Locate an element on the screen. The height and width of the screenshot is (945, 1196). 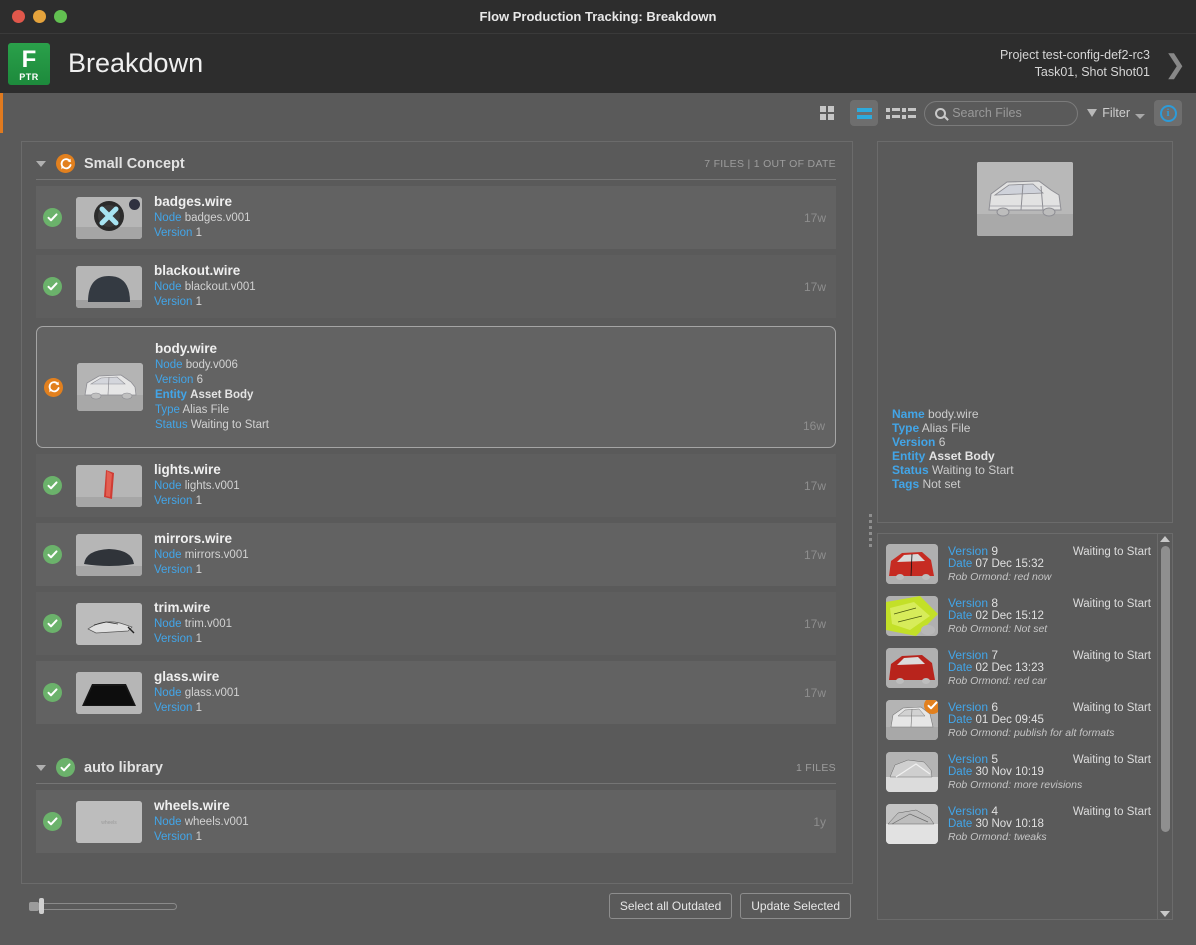
file-row: badges.wire Node badges.v001 Version 1 17w is located at coordinates (436, 217).